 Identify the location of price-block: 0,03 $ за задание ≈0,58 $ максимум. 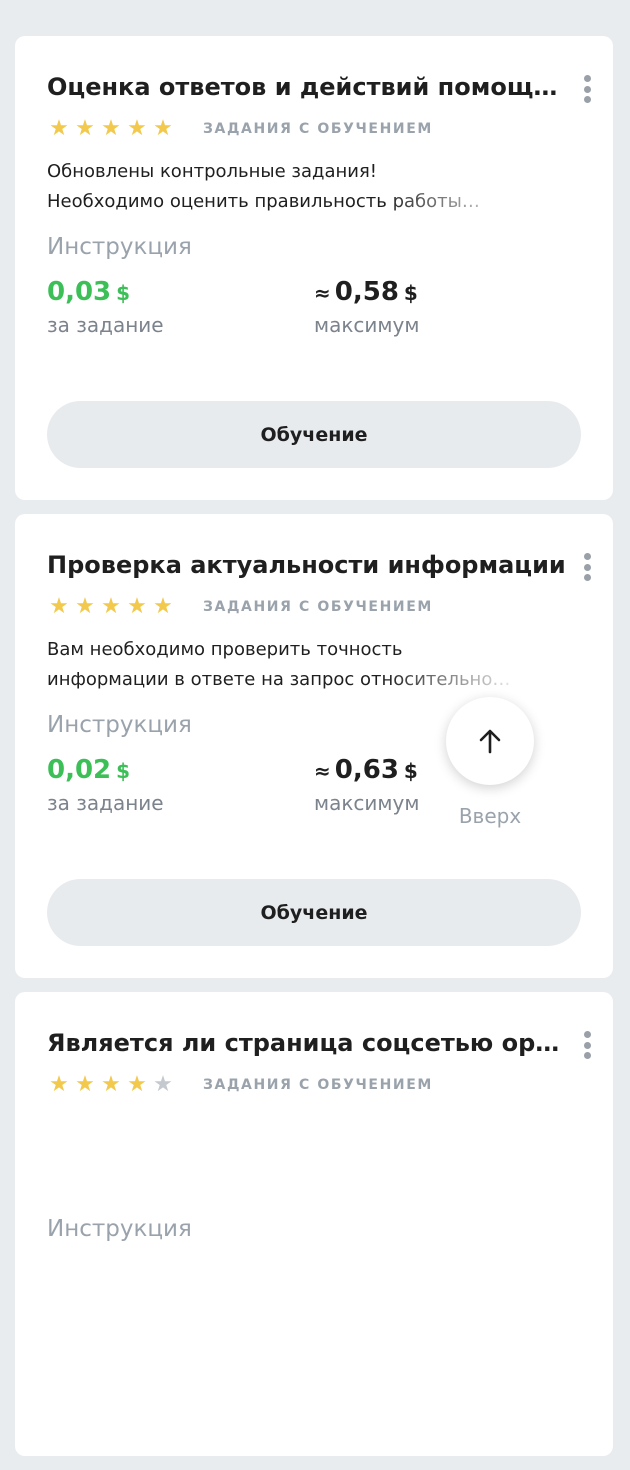
(314, 307).